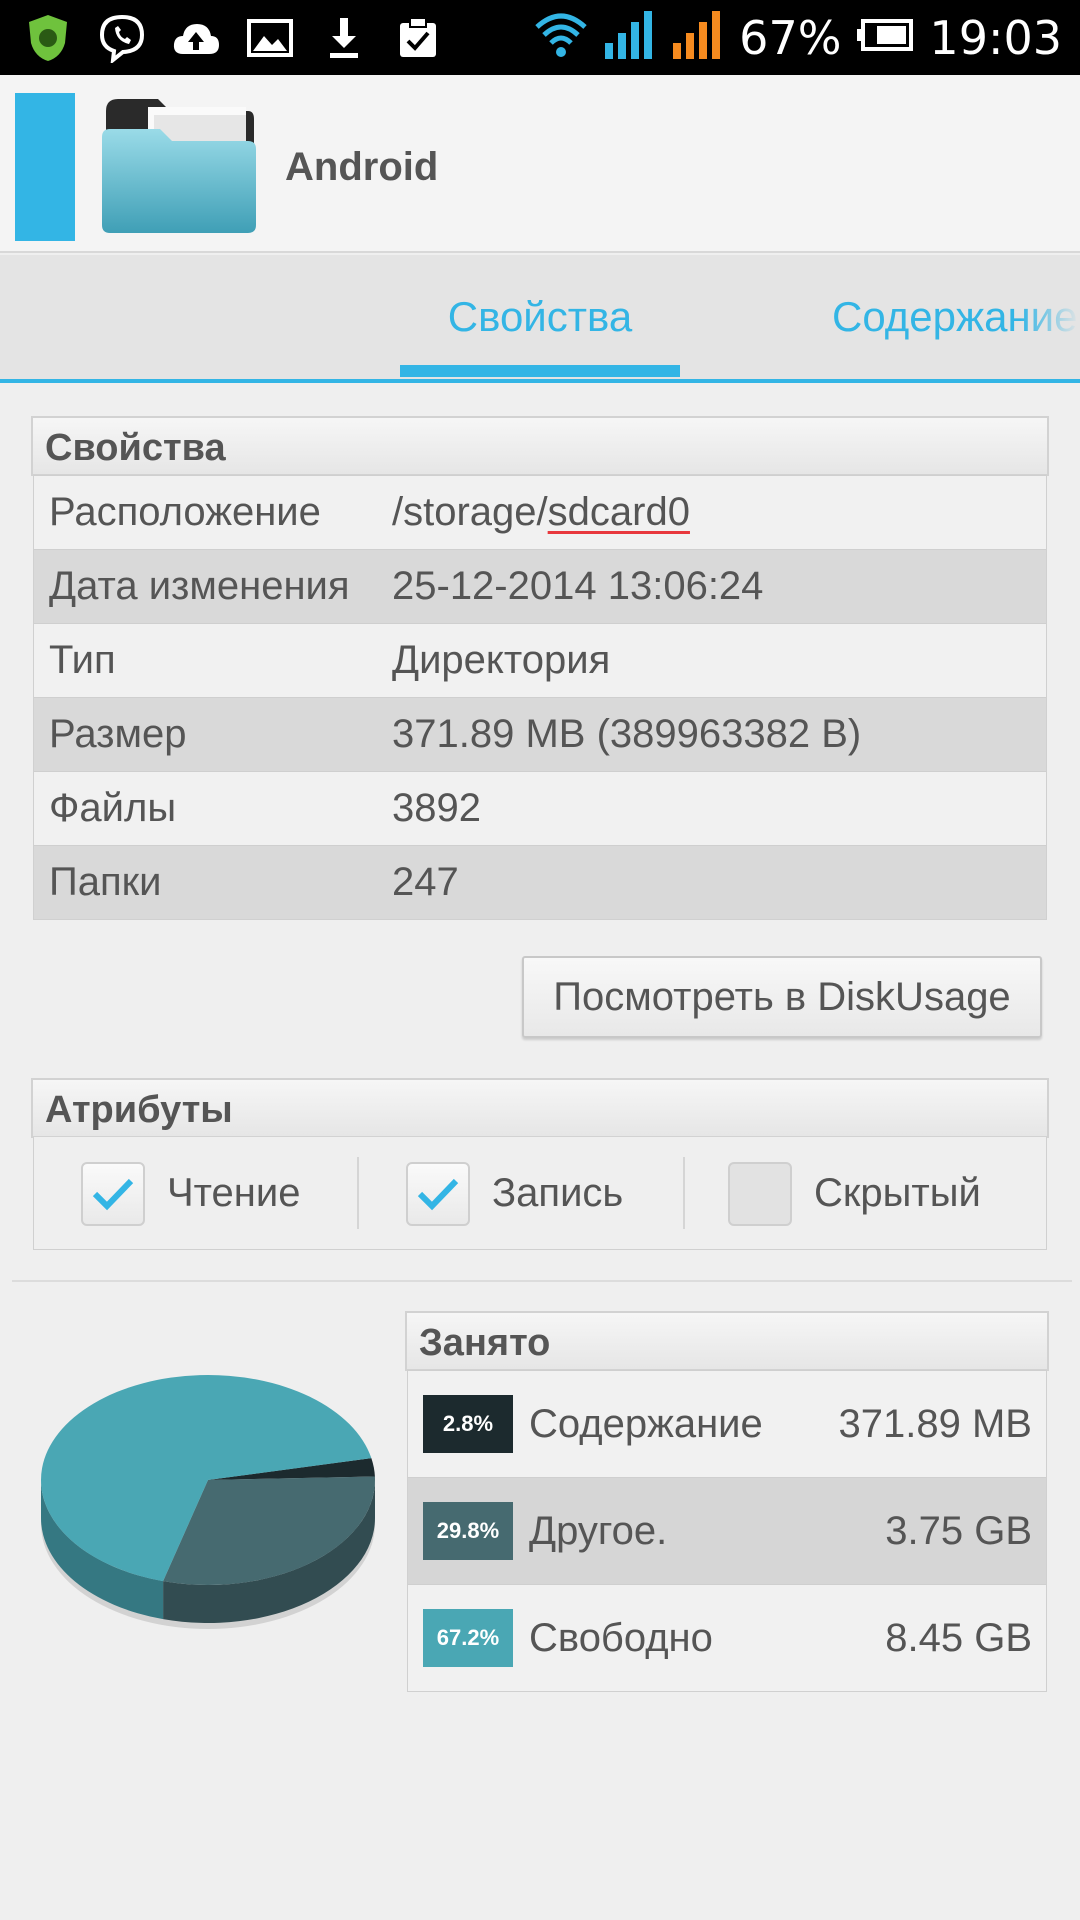 The height and width of the screenshot is (1920, 1080). What do you see at coordinates (344, 38) in the screenshot?
I see `download-icon` at bounding box center [344, 38].